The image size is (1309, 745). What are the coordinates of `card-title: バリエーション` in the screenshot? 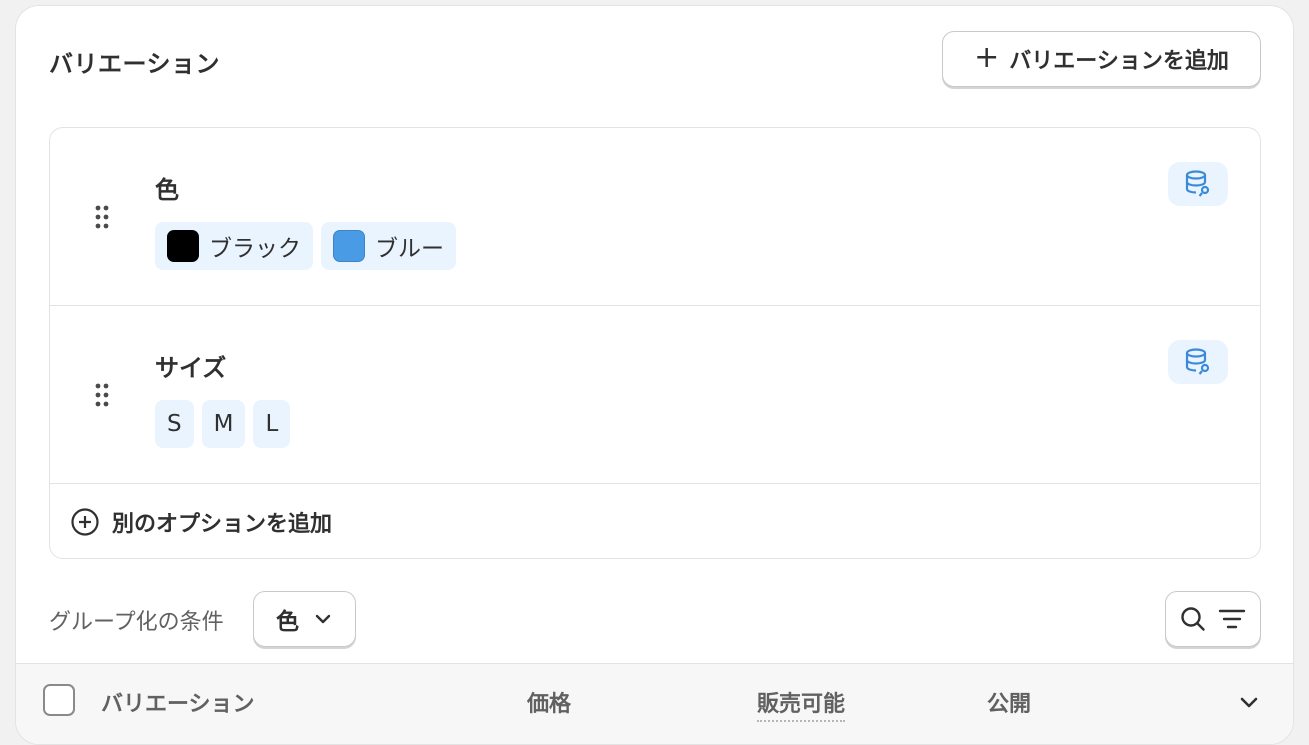 It's located at (135, 64).